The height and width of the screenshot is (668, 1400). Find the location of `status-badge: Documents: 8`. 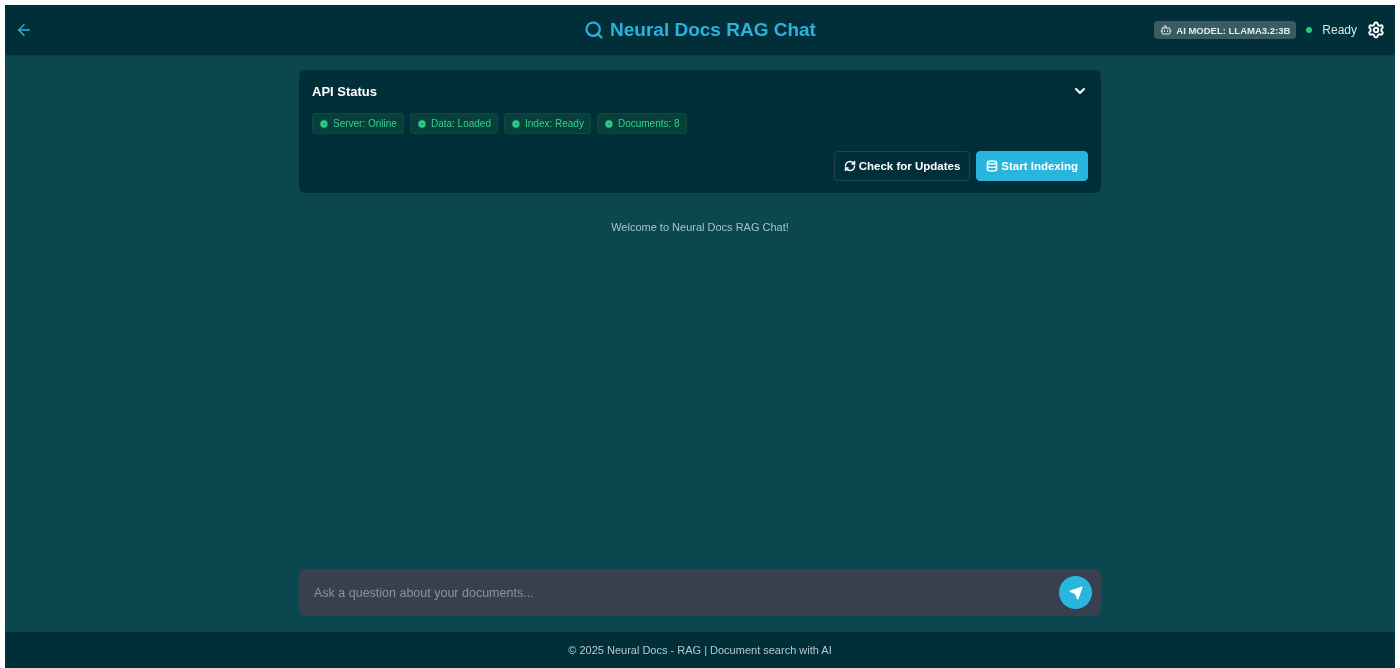

status-badge: Documents: 8 is located at coordinates (641, 123).